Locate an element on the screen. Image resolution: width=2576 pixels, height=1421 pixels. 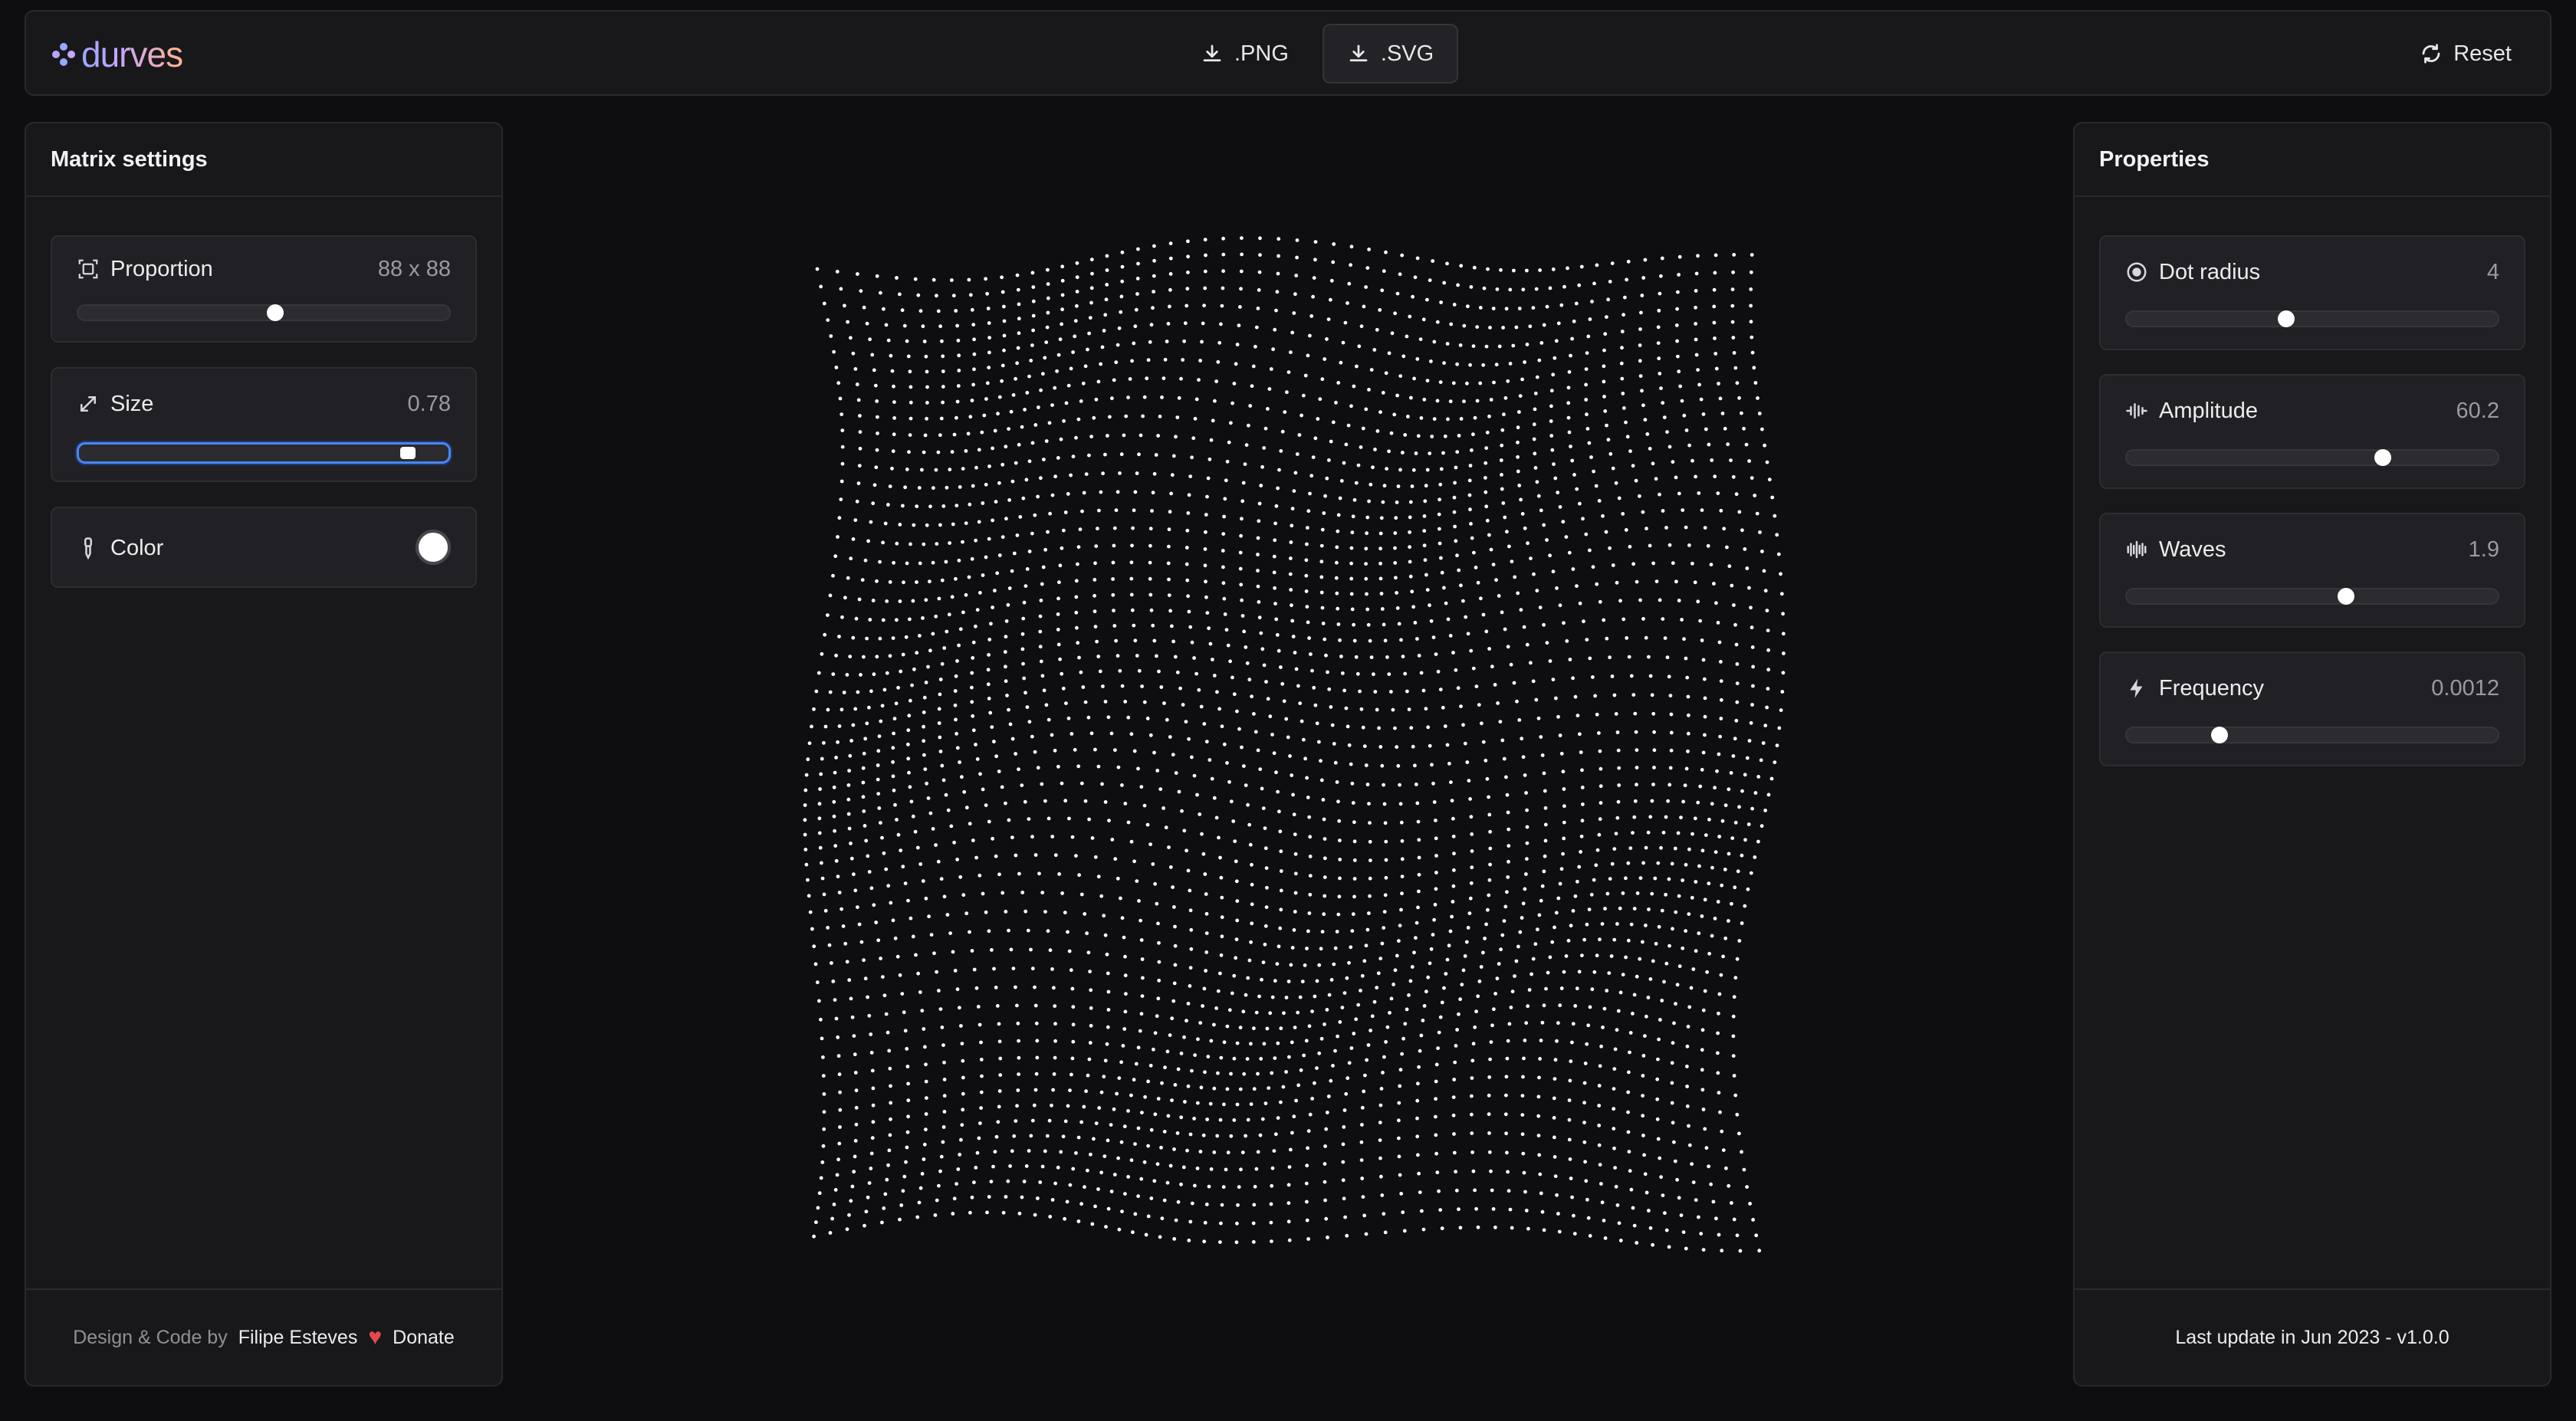
waves-card: Waves 1.9 is located at coordinates (2312, 570).